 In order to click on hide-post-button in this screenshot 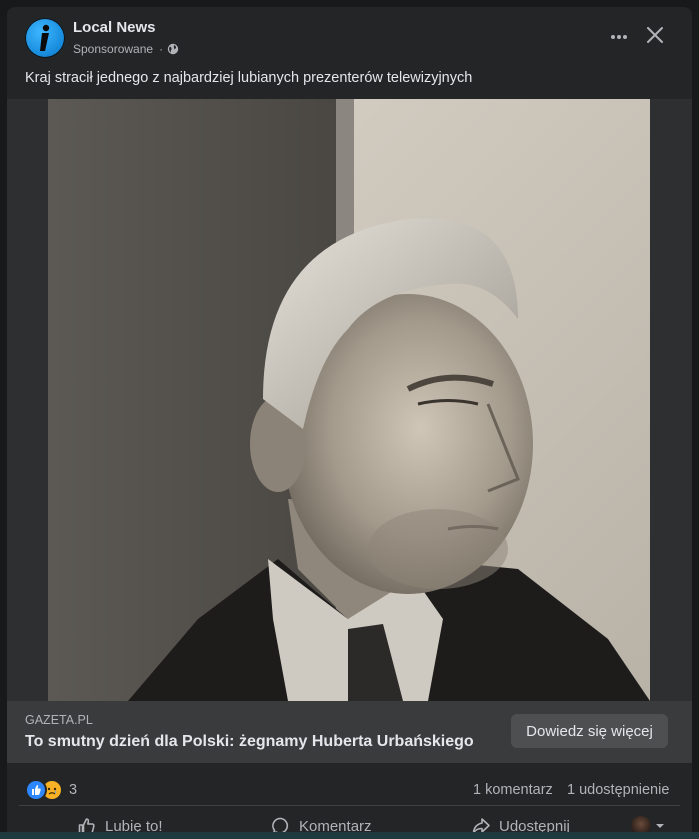, I will do `click(655, 35)`.